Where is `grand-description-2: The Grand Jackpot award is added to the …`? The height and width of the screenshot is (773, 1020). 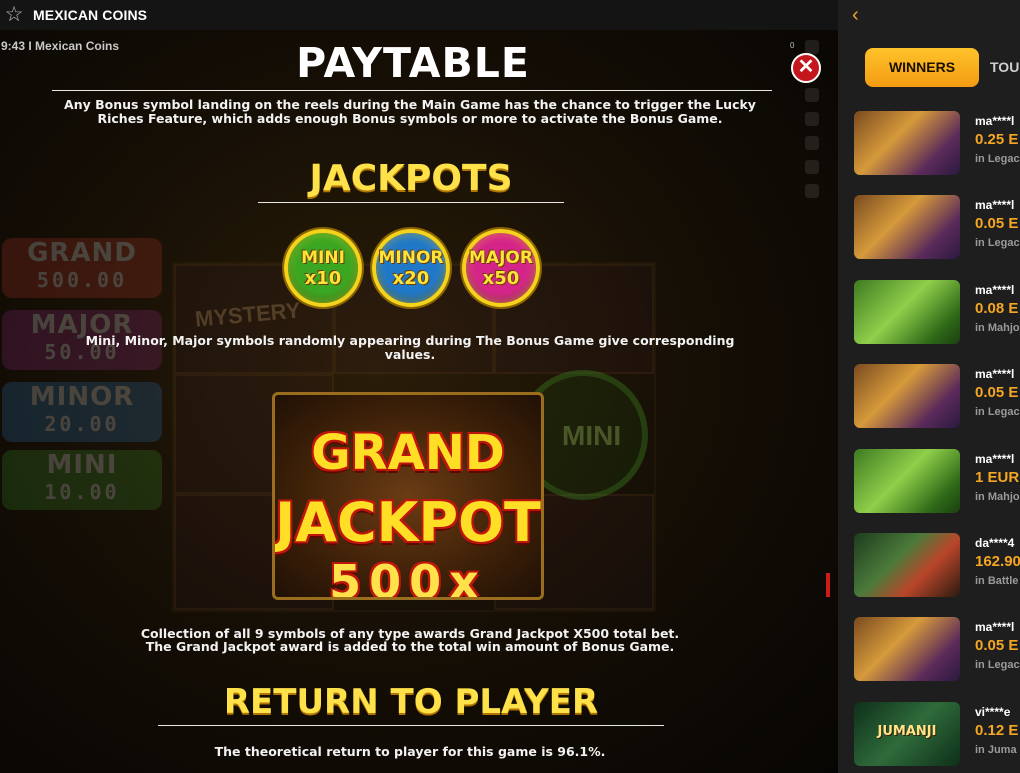 grand-description-2: The Grand Jackpot award is added to the … is located at coordinates (410, 646).